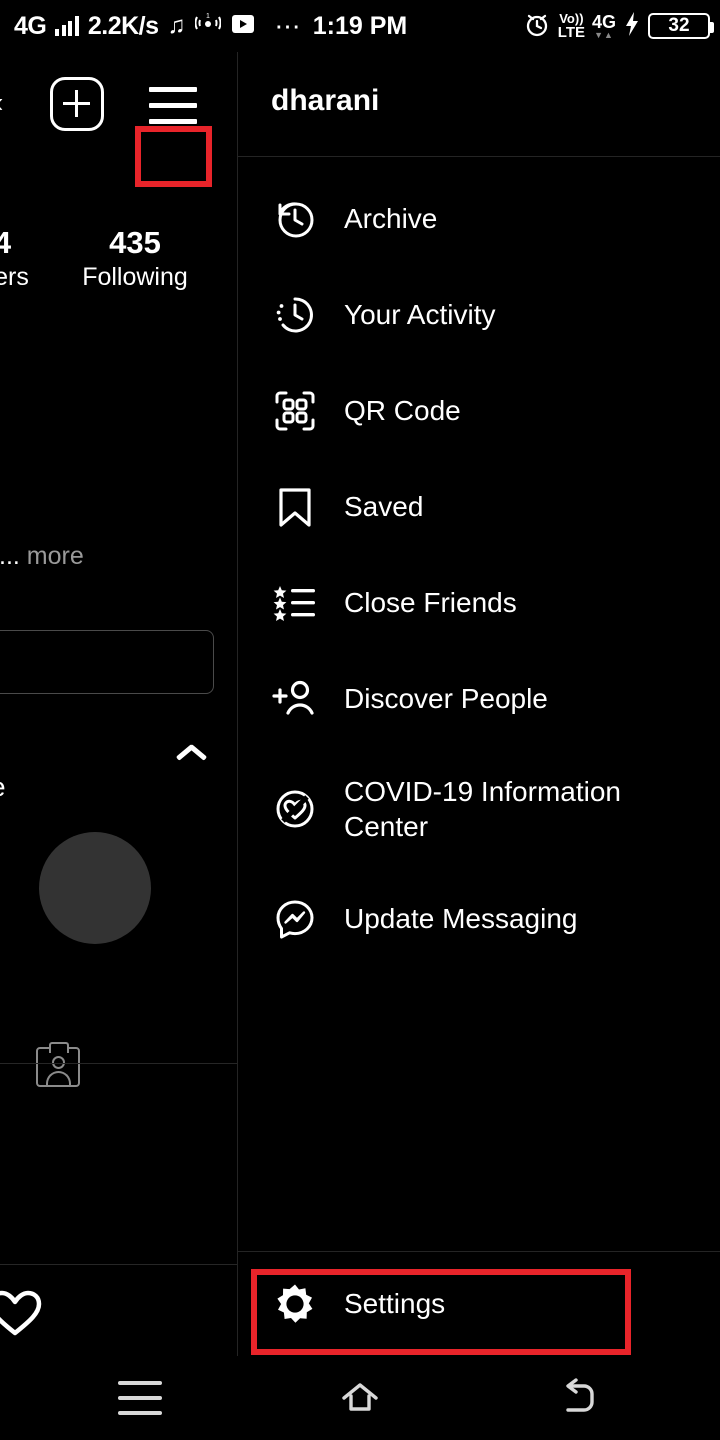  I want to click on bio-more-link: more, so click(55, 556).